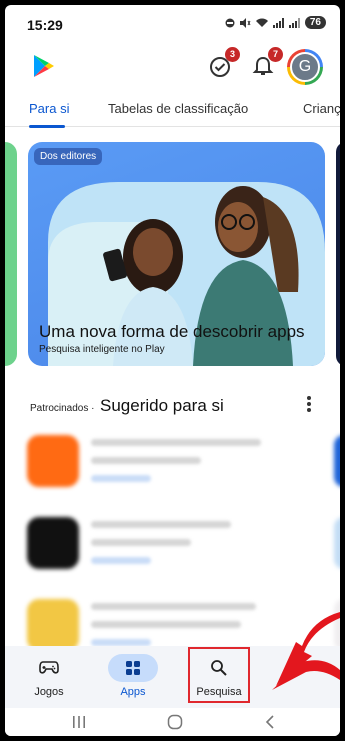 Image resolution: width=345 pixels, height=741 pixels. What do you see at coordinates (62, 408) in the screenshot?
I see `sponsored-label: Patrocinados ·` at bounding box center [62, 408].